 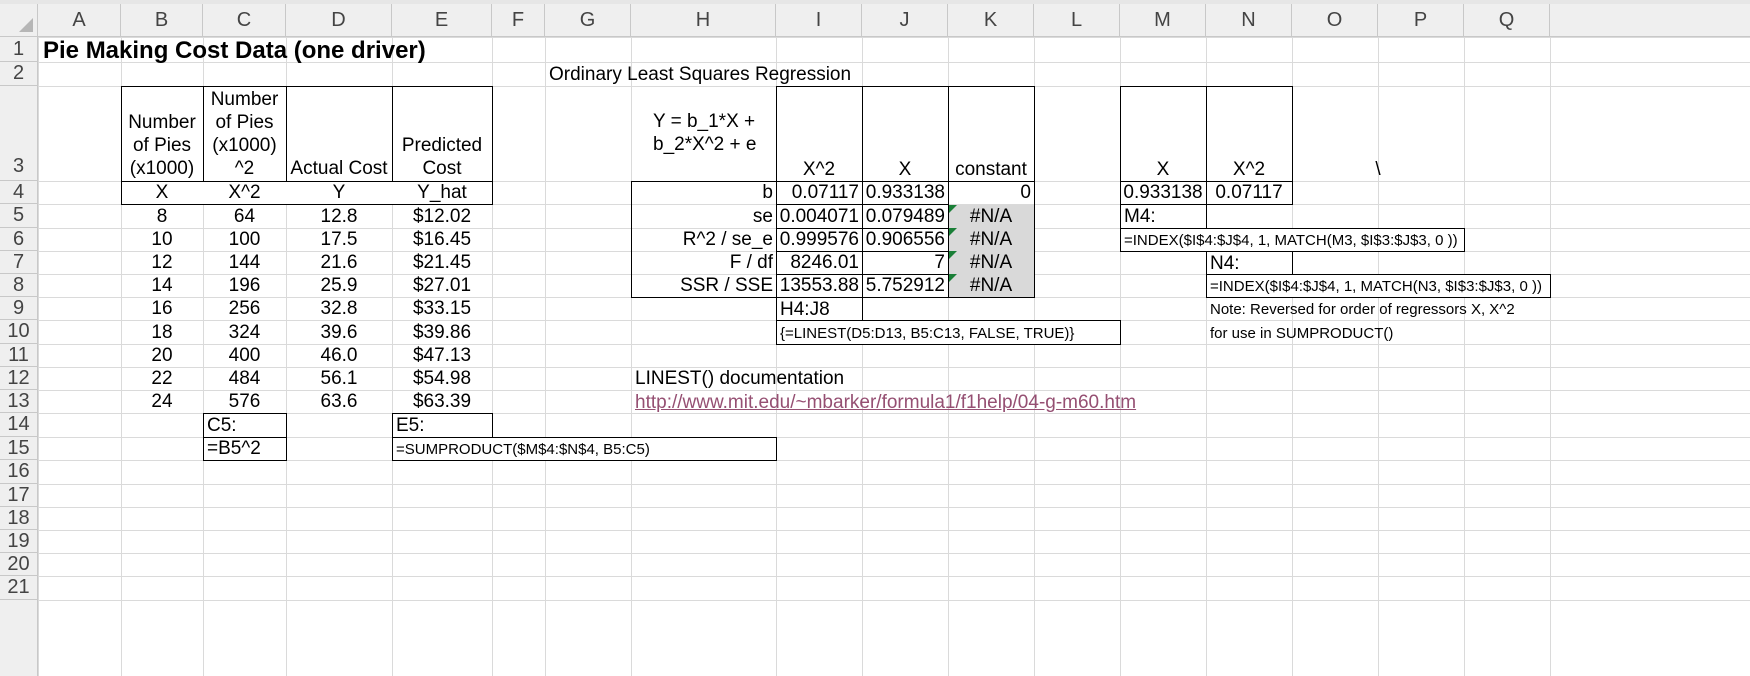 I want to click on regression-row-label: R^2 / se_e, so click(x=703, y=239).